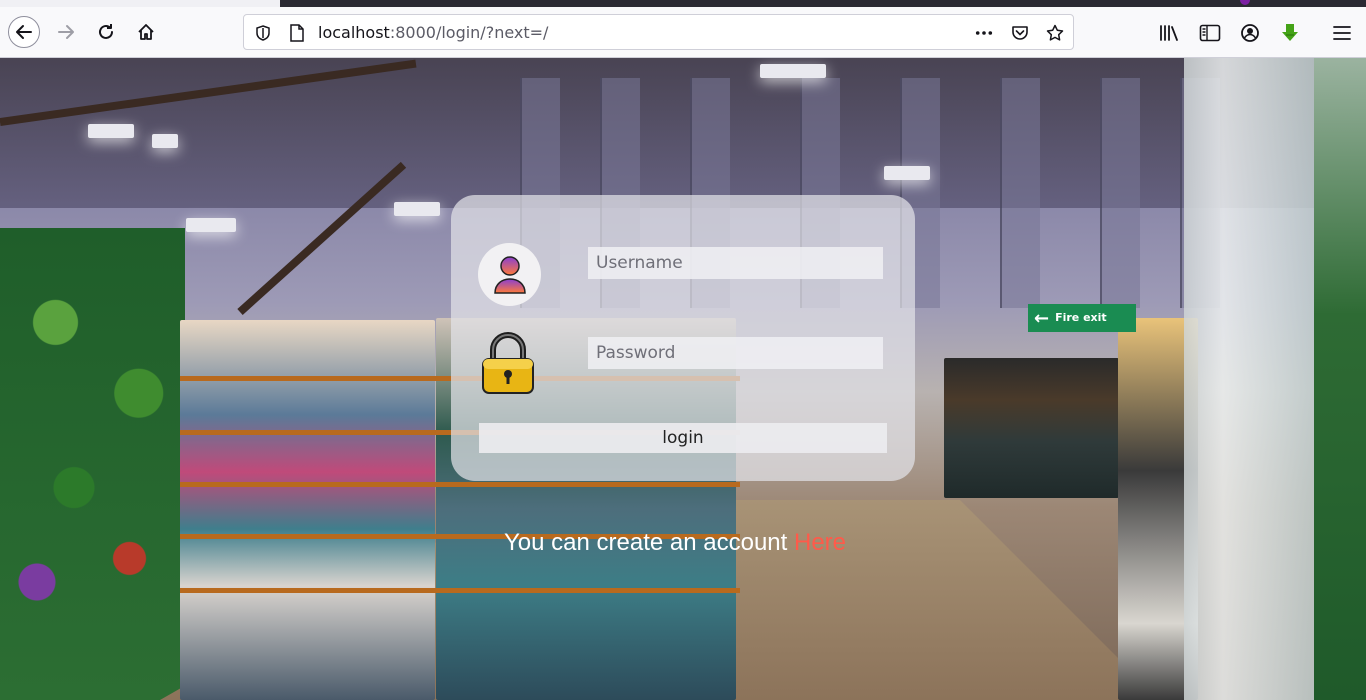 This screenshot has height=700, width=1366. What do you see at coordinates (1031, 428) in the screenshot?
I see `product-shelf` at bounding box center [1031, 428].